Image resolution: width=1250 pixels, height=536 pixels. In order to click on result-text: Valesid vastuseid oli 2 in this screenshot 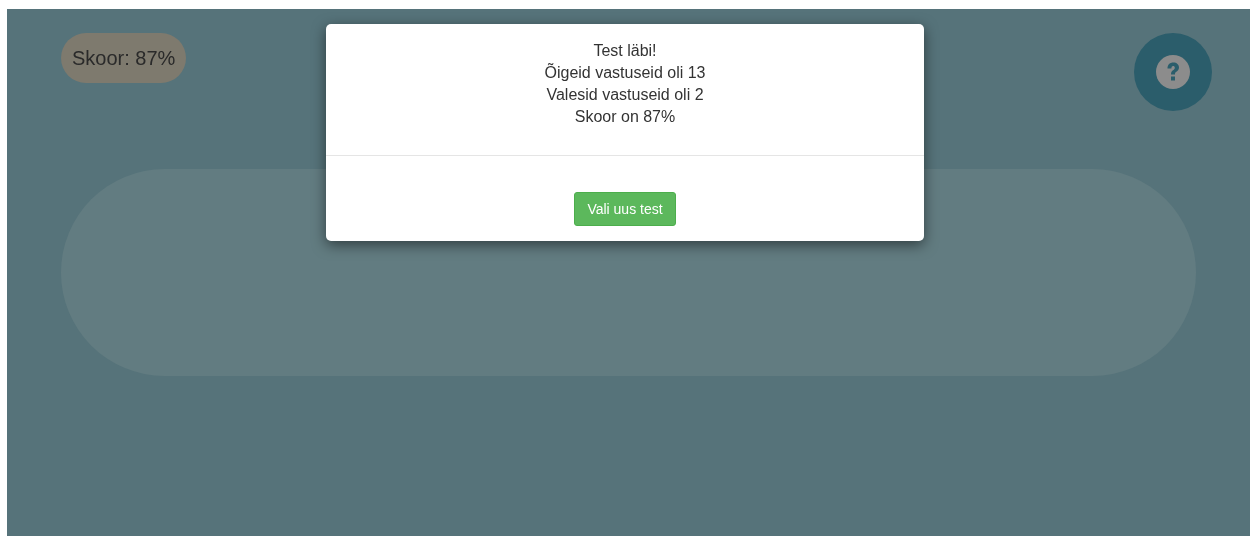, I will do `click(625, 95)`.